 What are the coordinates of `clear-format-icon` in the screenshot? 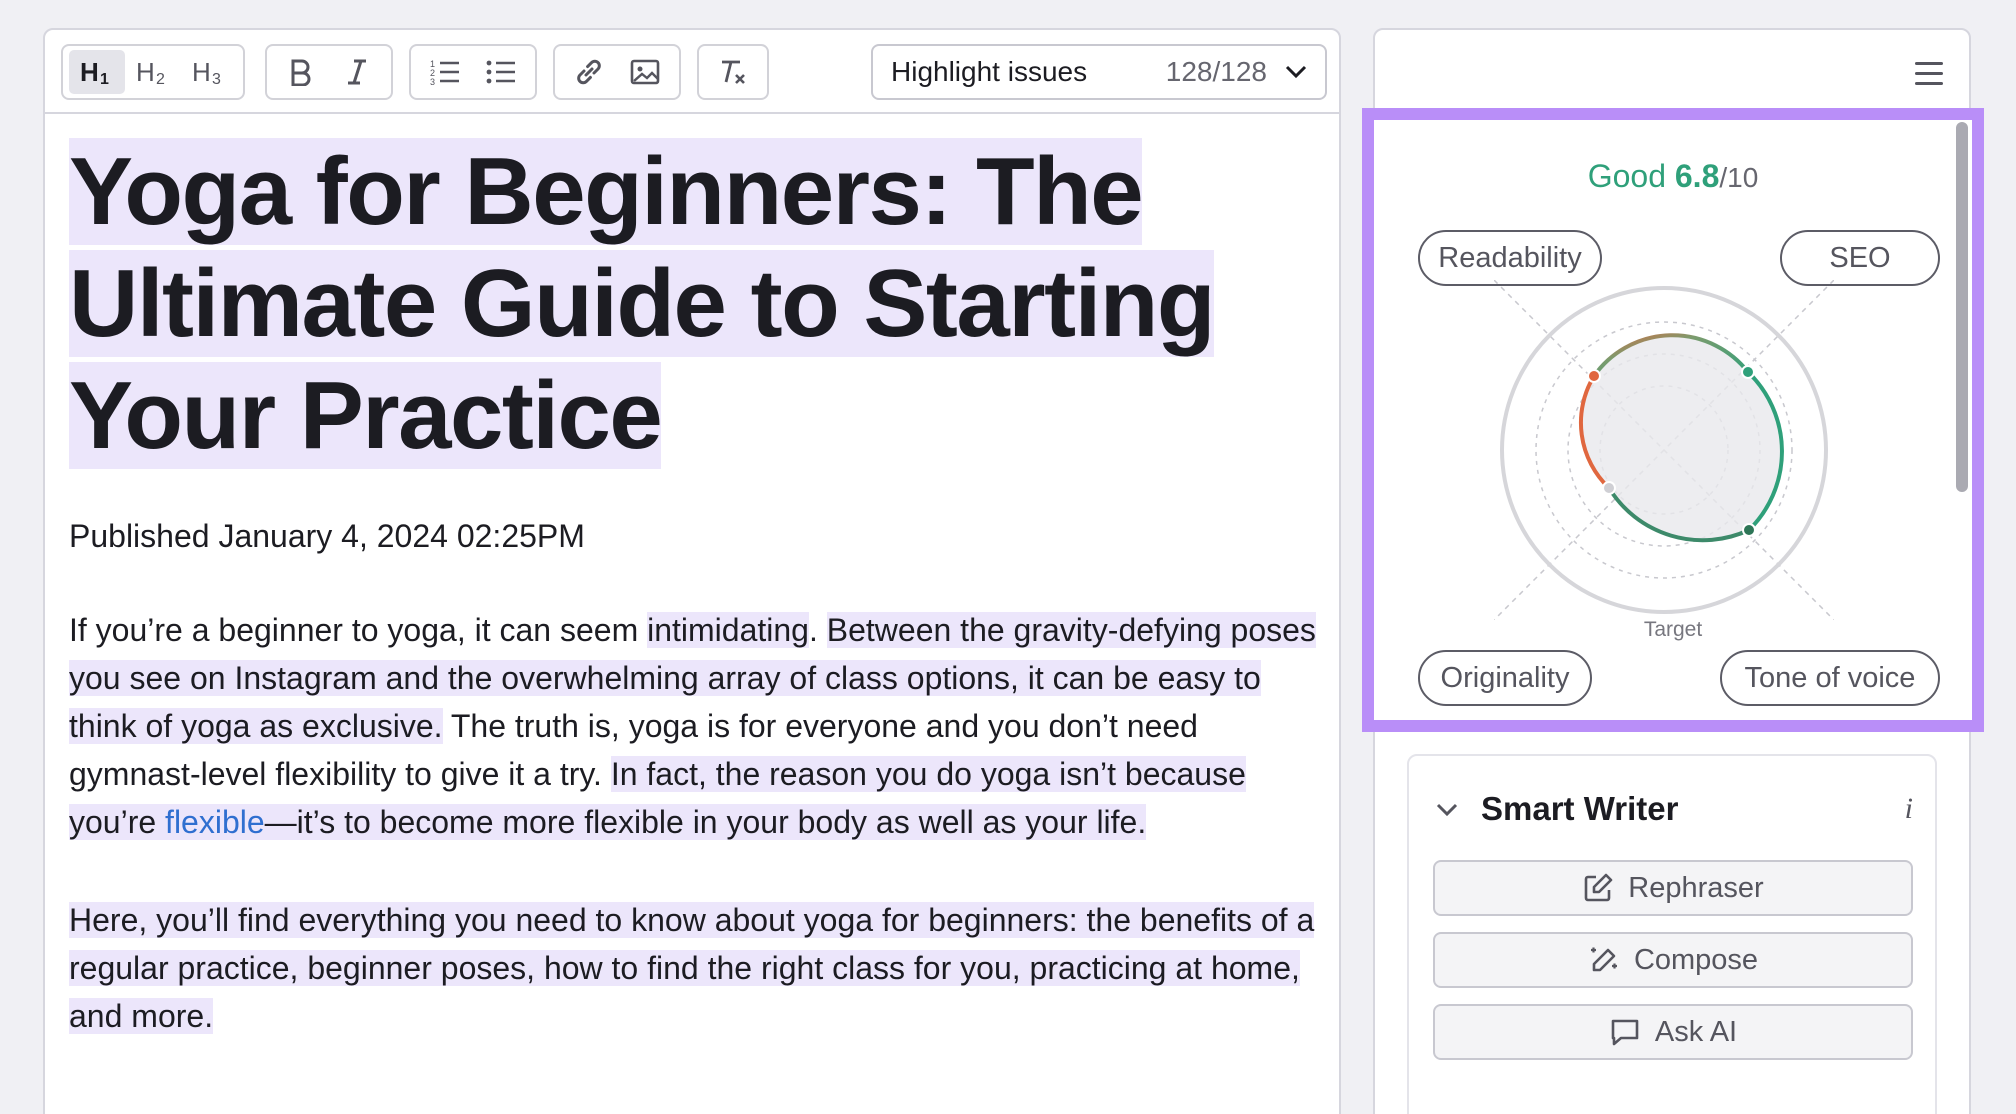 It's located at (733, 72).